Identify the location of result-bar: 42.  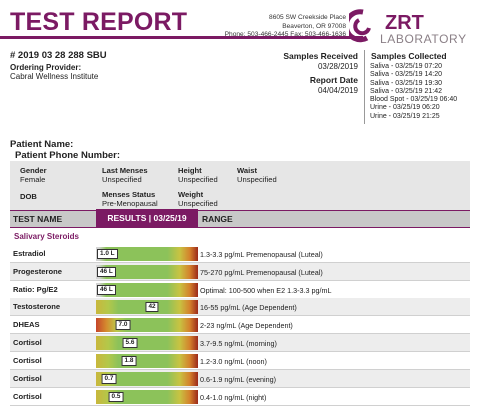
(147, 307).